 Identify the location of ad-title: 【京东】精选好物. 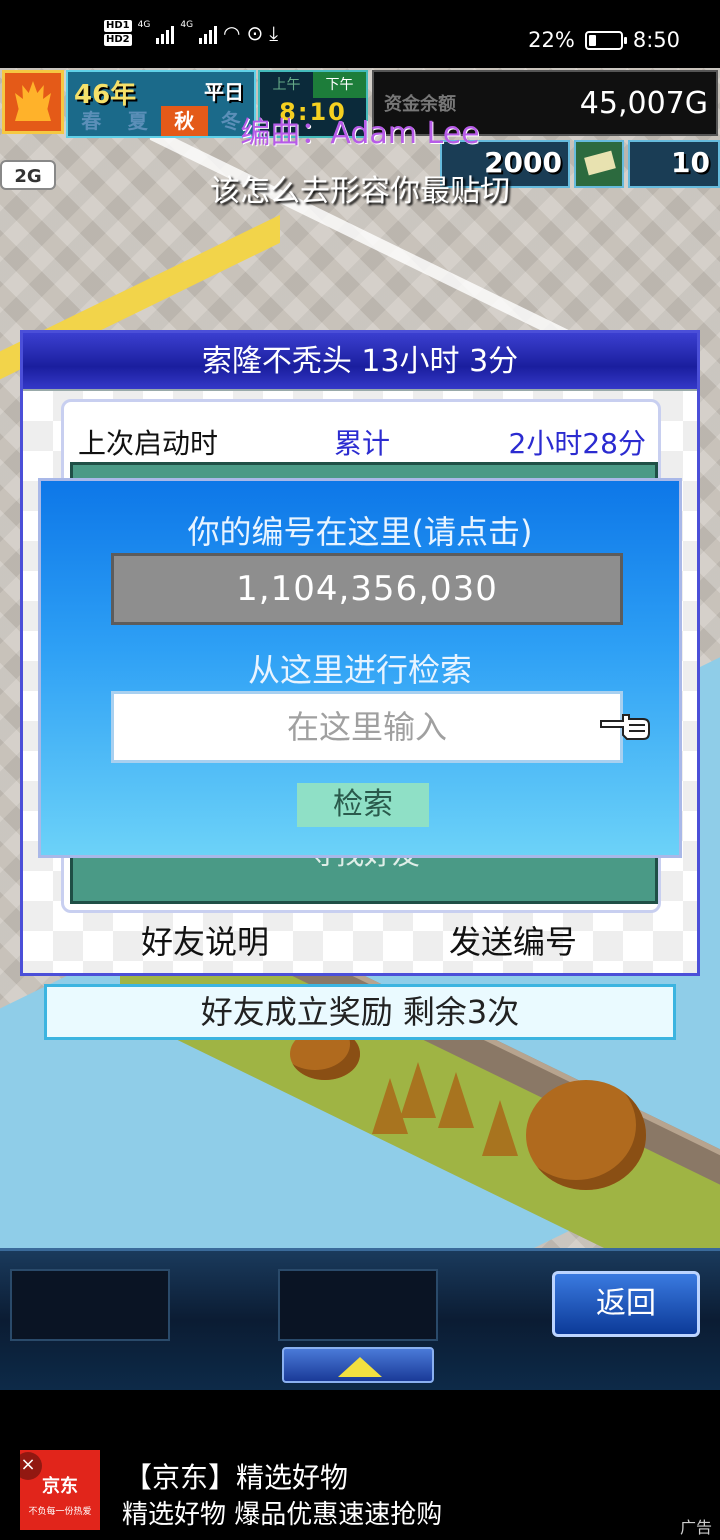
(236, 1476).